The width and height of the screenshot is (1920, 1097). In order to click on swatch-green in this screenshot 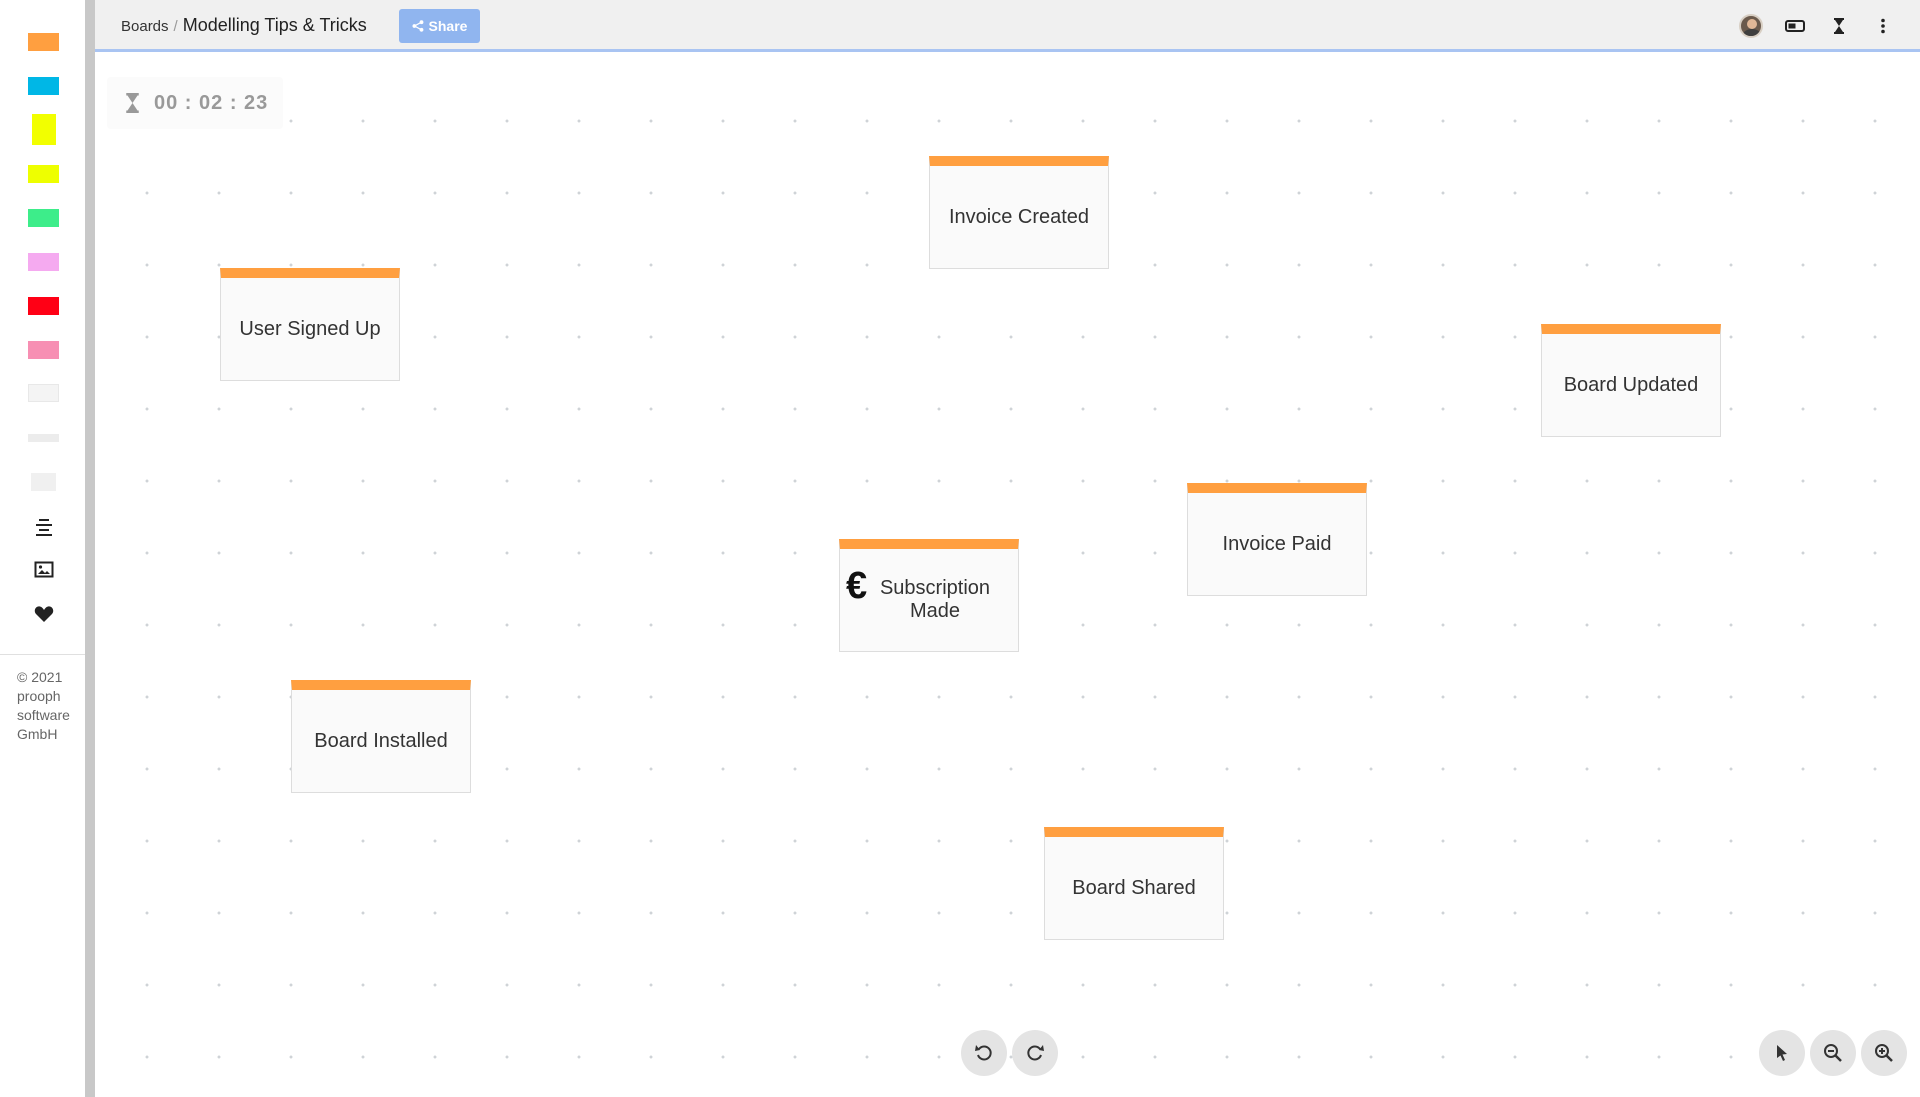, I will do `click(43, 218)`.